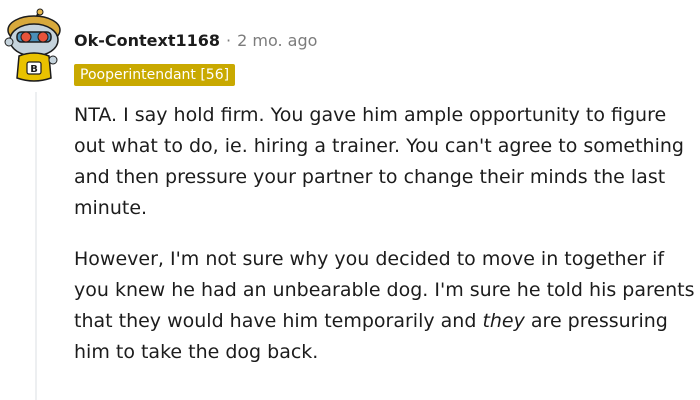 This screenshot has height=400, width=700. I want to click on username-link: Ok-Context1168, so click(147, 40).